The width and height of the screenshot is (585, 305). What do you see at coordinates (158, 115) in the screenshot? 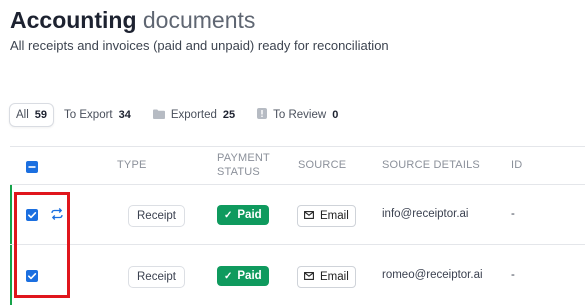
I see `folder-icon` at bounding box center [158, 115].